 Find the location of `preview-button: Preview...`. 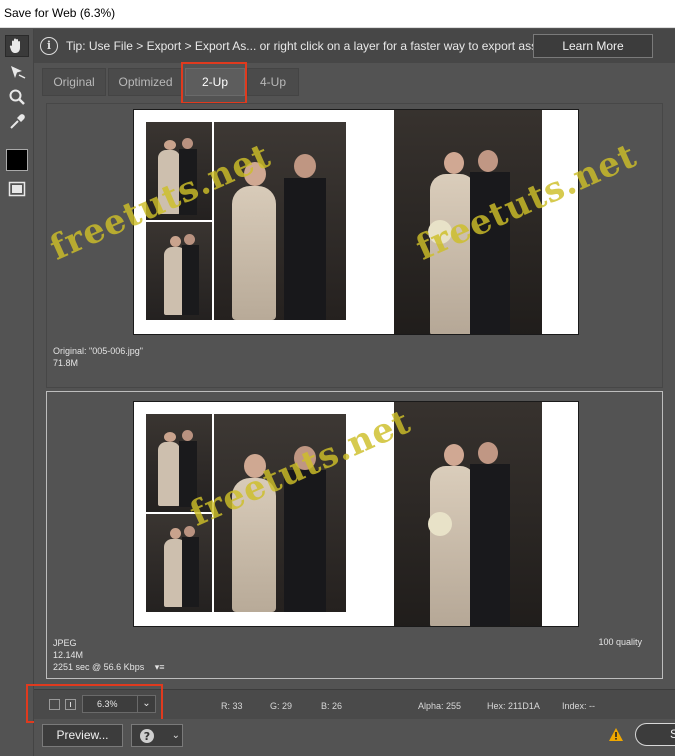

preview-button: Preview... is located at coordinates (82, 735).